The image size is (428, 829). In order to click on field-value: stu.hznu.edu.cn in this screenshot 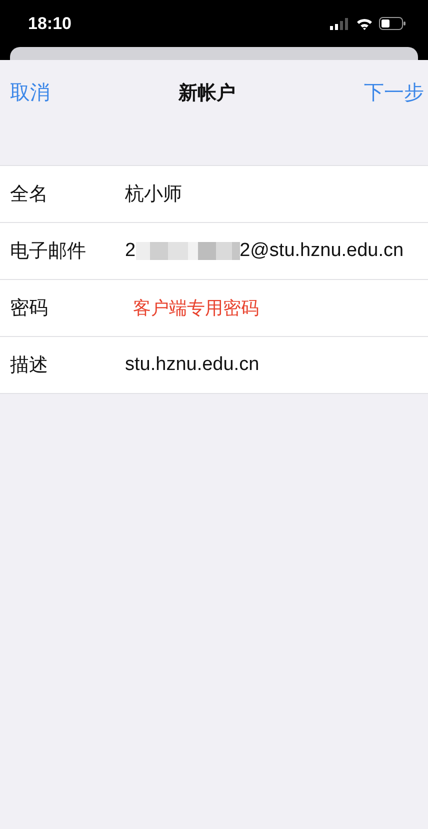, I will do `click(192, 365)`.